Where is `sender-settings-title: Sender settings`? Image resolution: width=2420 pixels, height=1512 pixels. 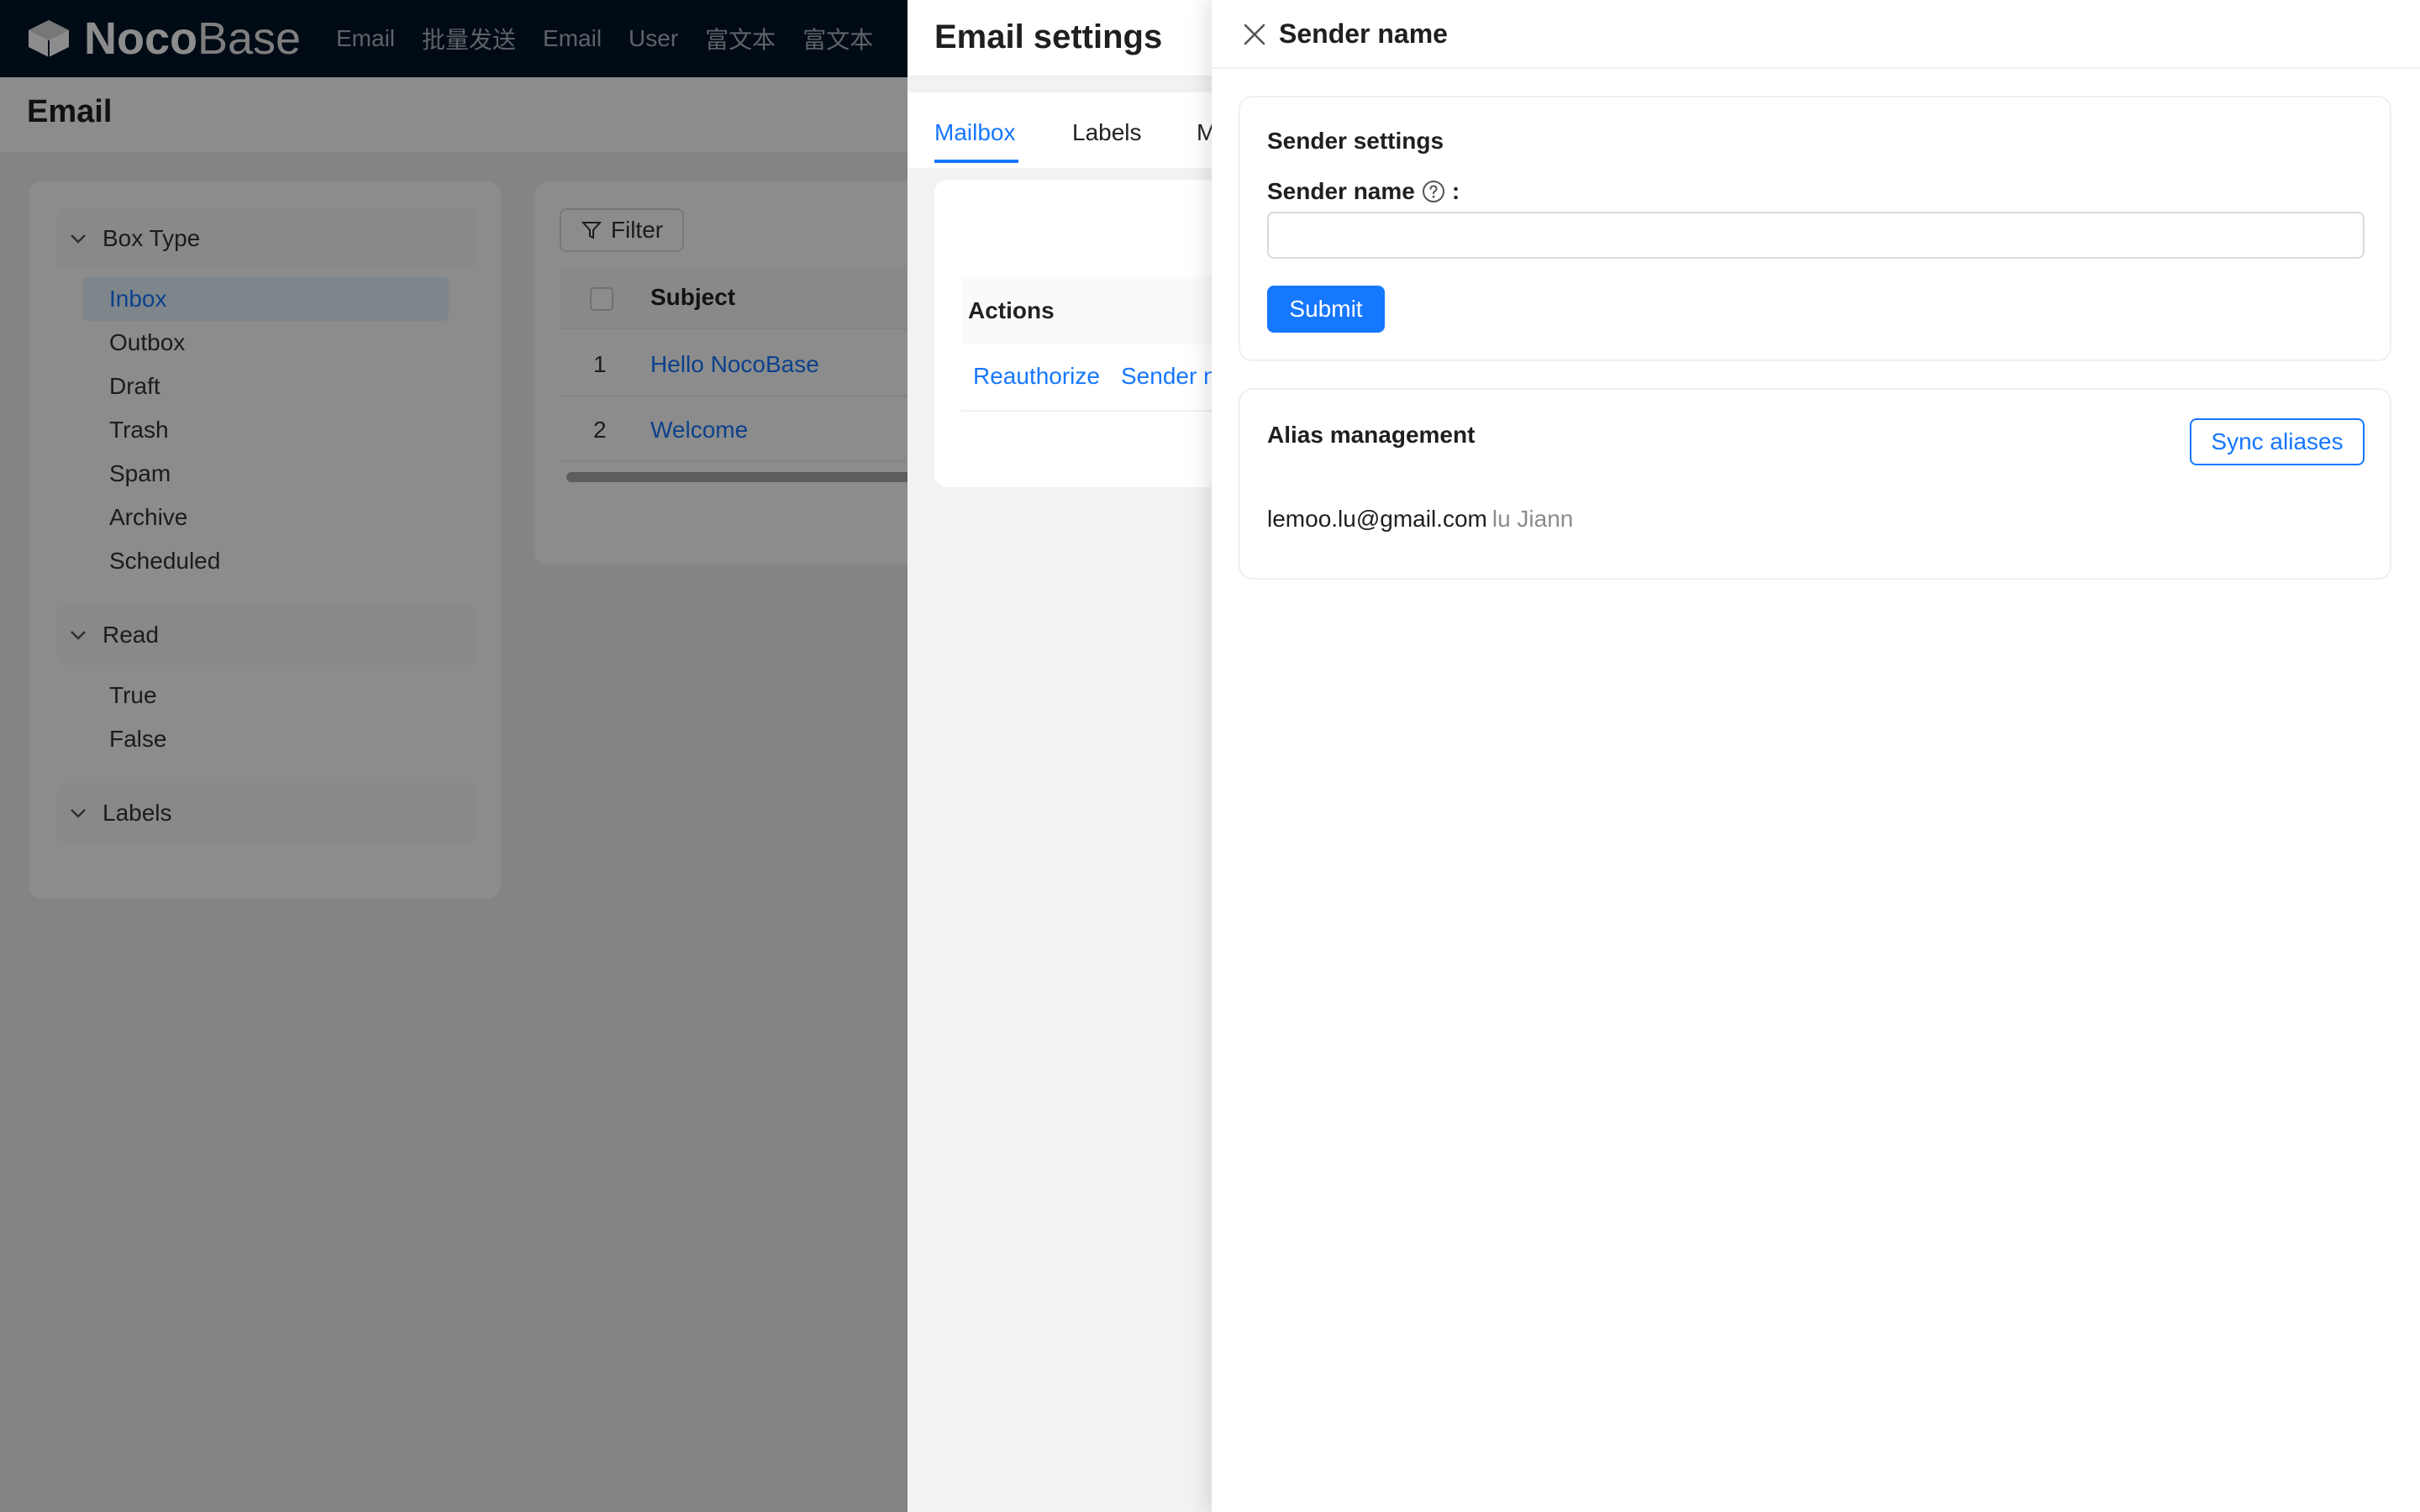 sender-settings-title: Sender settings is located at coordinates (1355, 141).